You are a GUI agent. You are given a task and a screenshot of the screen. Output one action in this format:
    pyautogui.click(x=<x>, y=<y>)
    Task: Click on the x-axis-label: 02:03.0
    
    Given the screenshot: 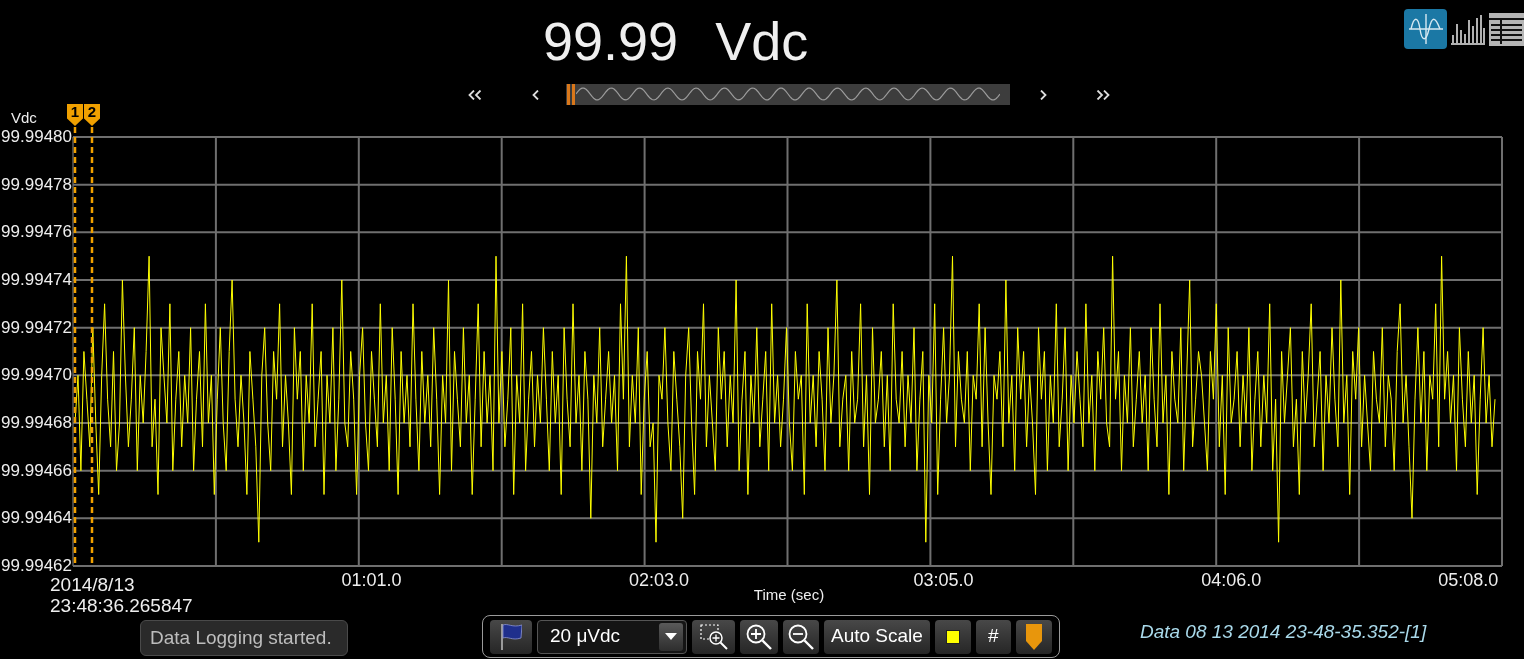 What is the action you would take?
    pyautogui.click(x=659, y=580)
    